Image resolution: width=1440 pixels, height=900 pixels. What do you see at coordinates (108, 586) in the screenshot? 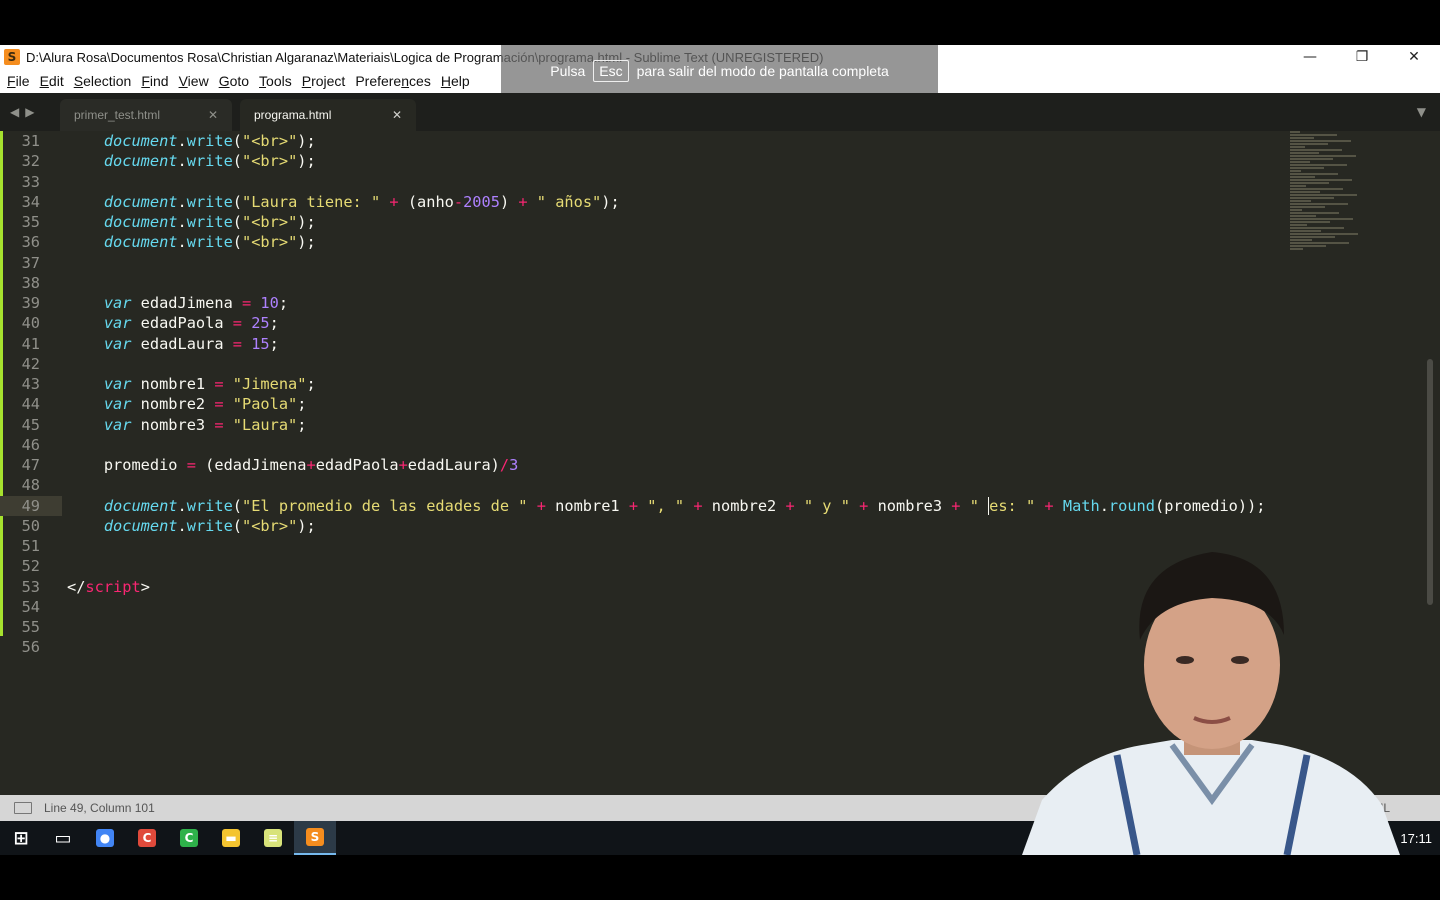
I see `code-text: </script>` at bounding box center [108, 586].